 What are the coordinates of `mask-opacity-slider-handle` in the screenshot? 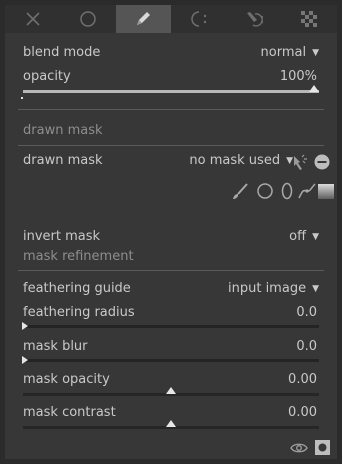 It's located at (171, 390).